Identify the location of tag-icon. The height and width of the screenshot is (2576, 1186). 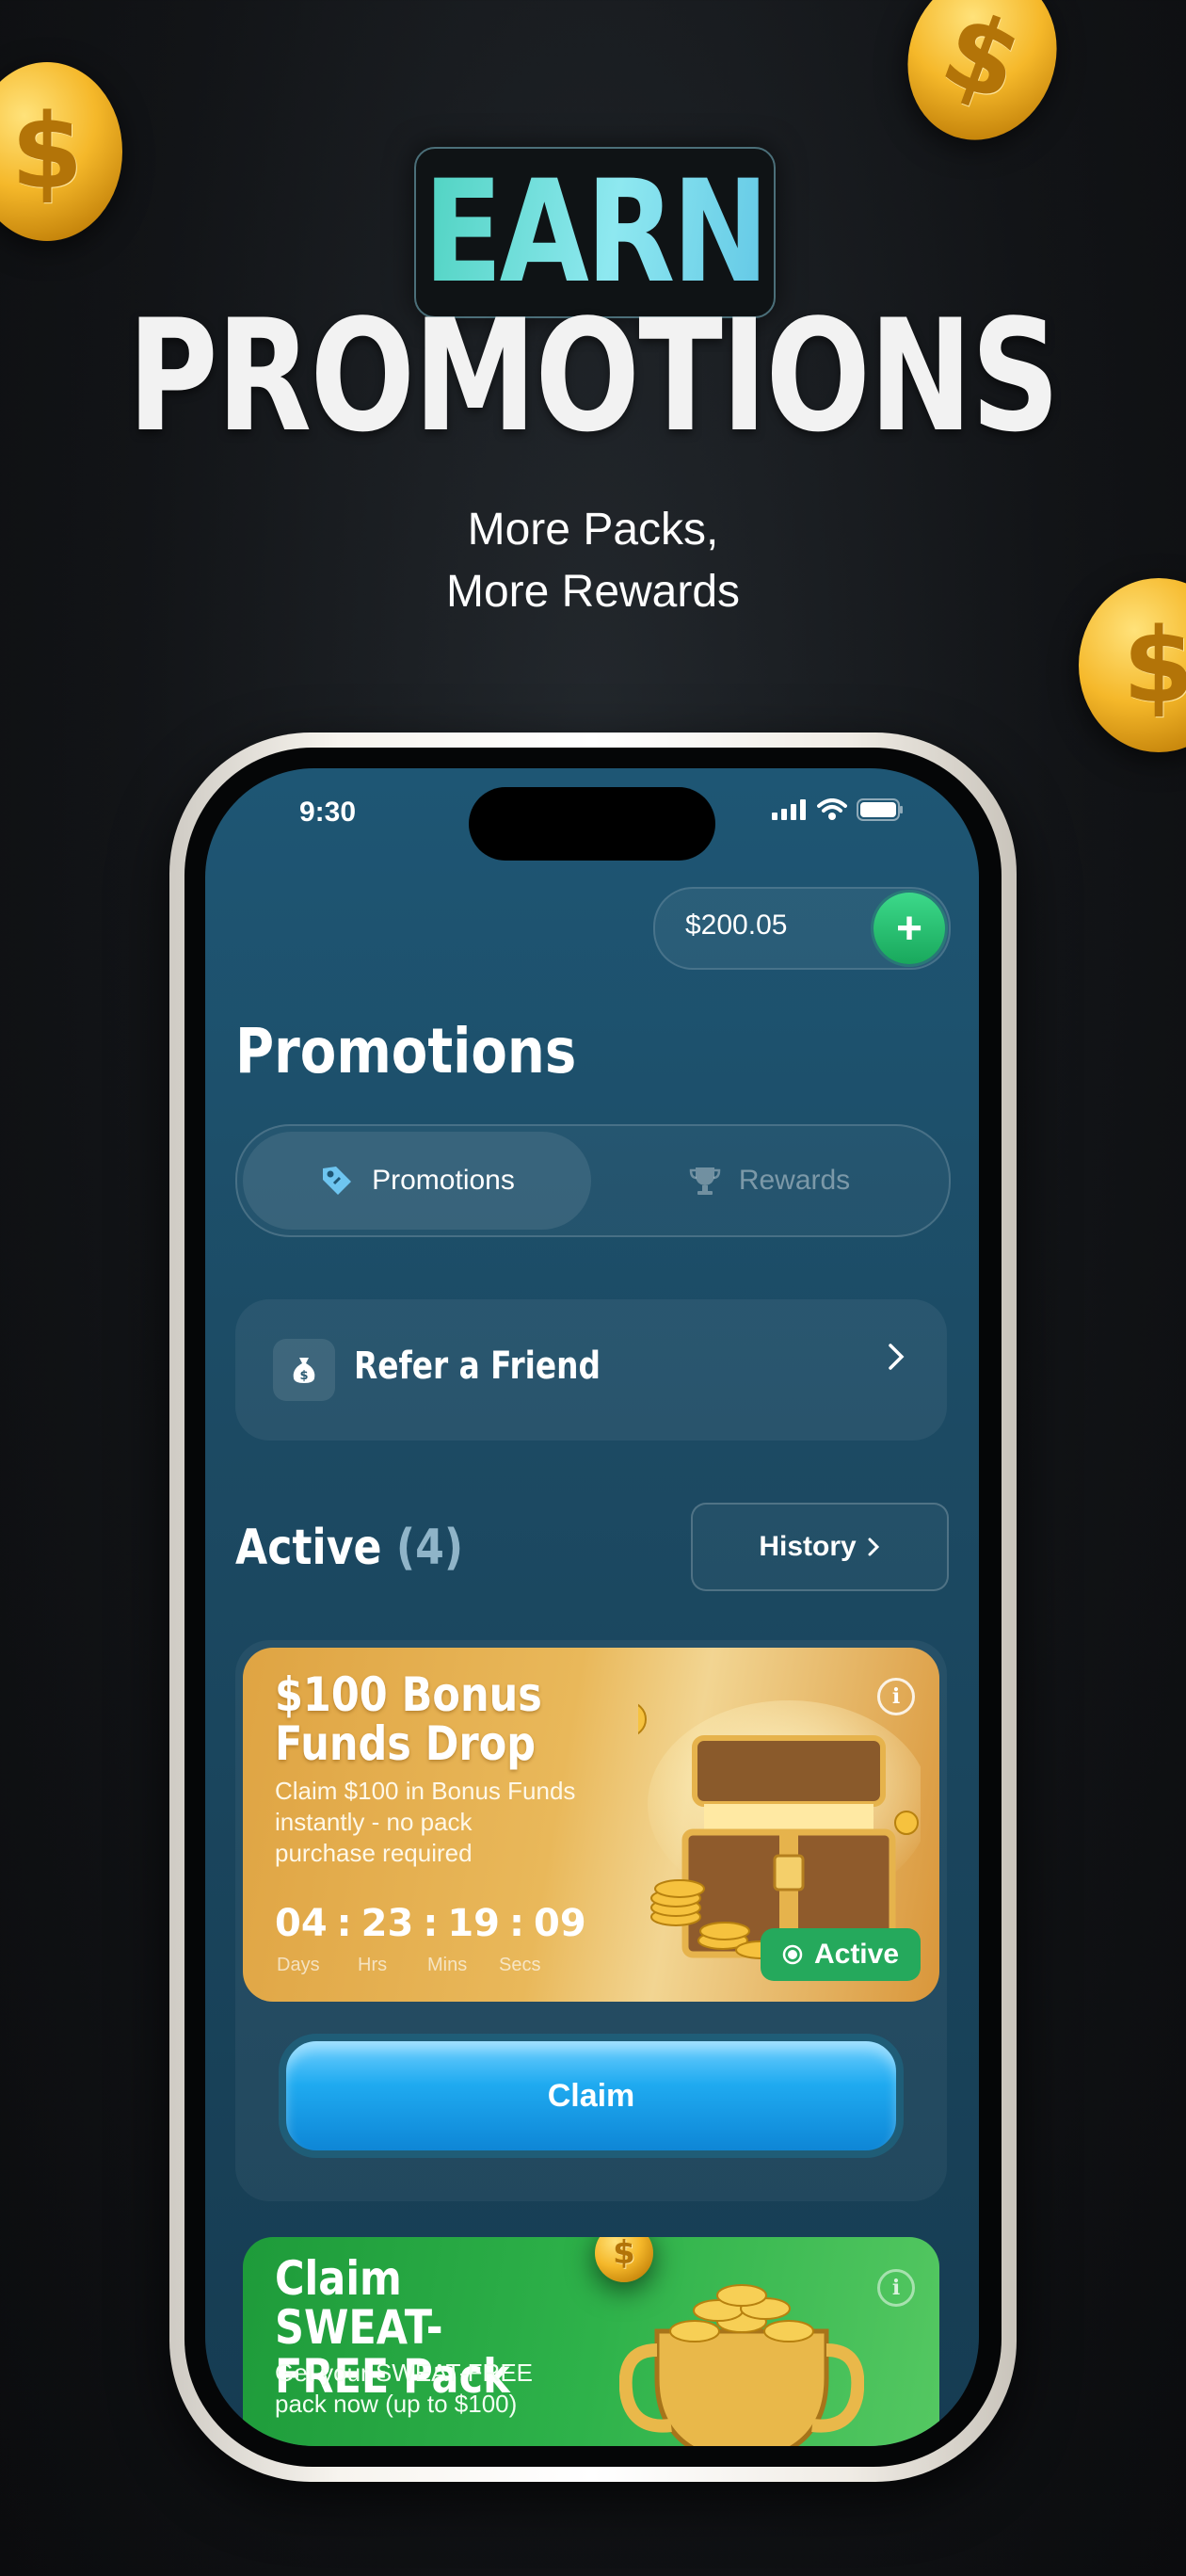
(337, 1181).